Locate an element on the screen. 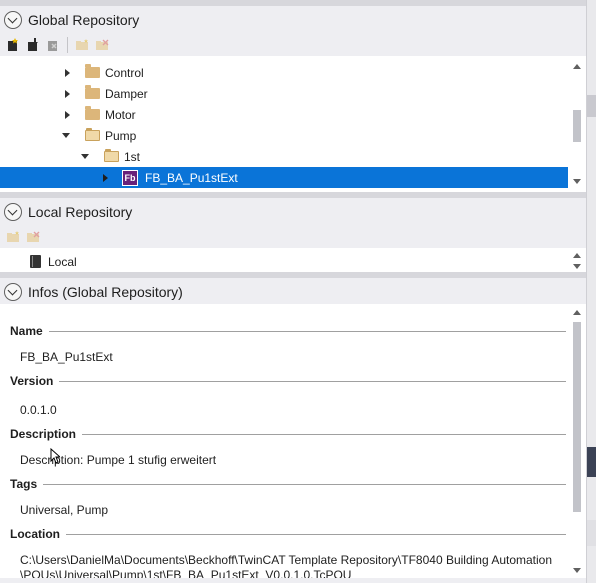 The image size is (596, 583). tags-field-label: Tags is located at coordinates (288, 484).